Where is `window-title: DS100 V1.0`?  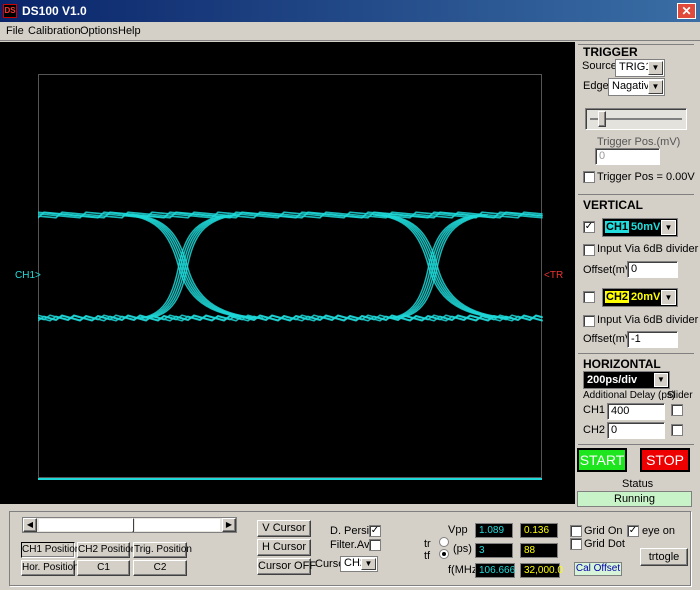 window-title: DS100 V1.0 is located at coordinates (54, 11).